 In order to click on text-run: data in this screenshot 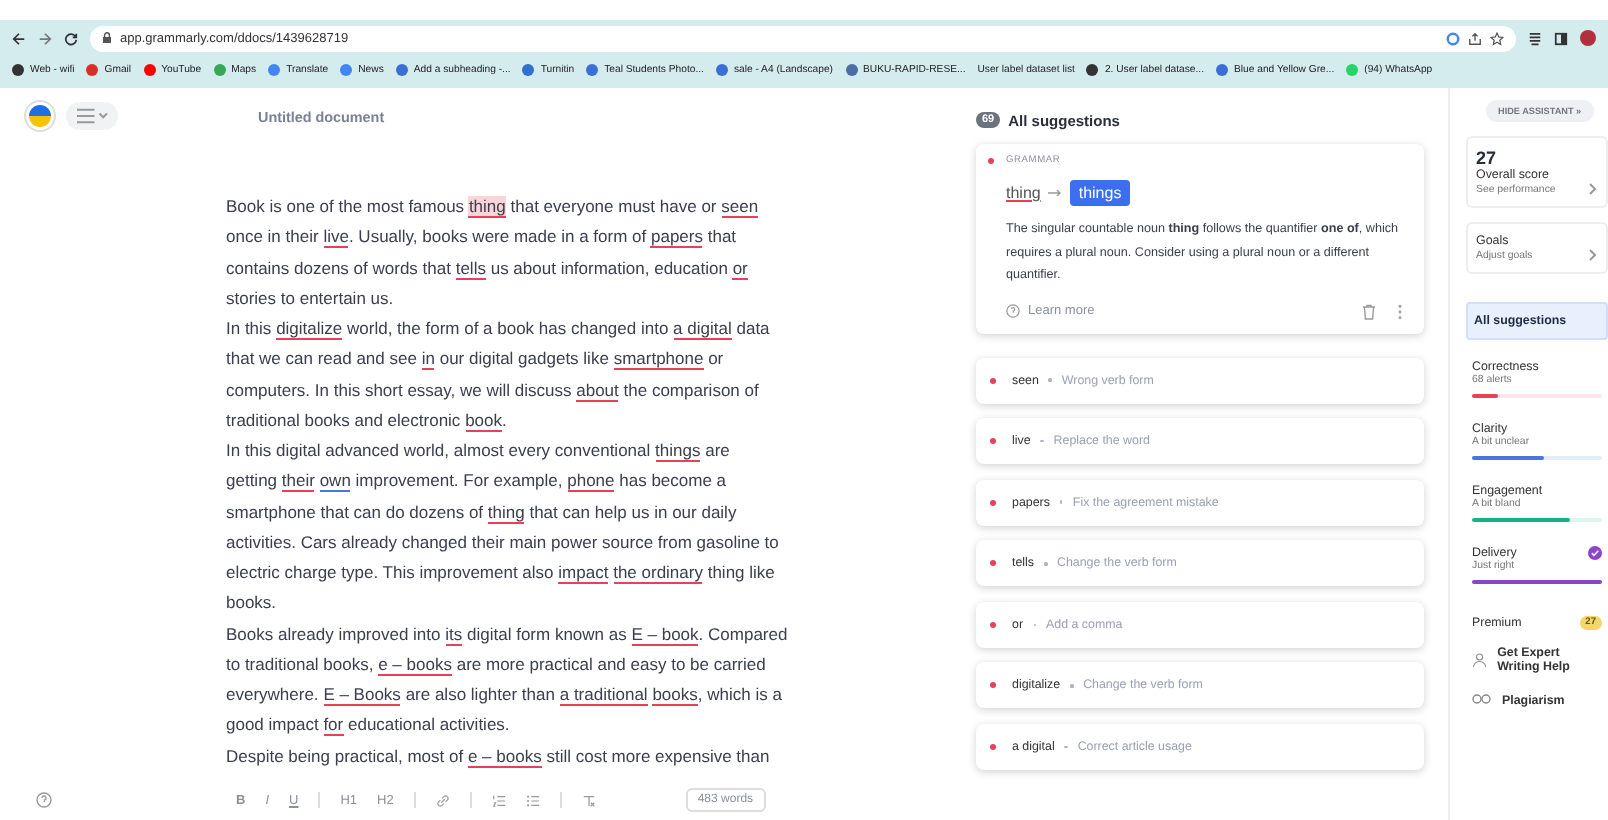, I will do `click(753, 328)`.